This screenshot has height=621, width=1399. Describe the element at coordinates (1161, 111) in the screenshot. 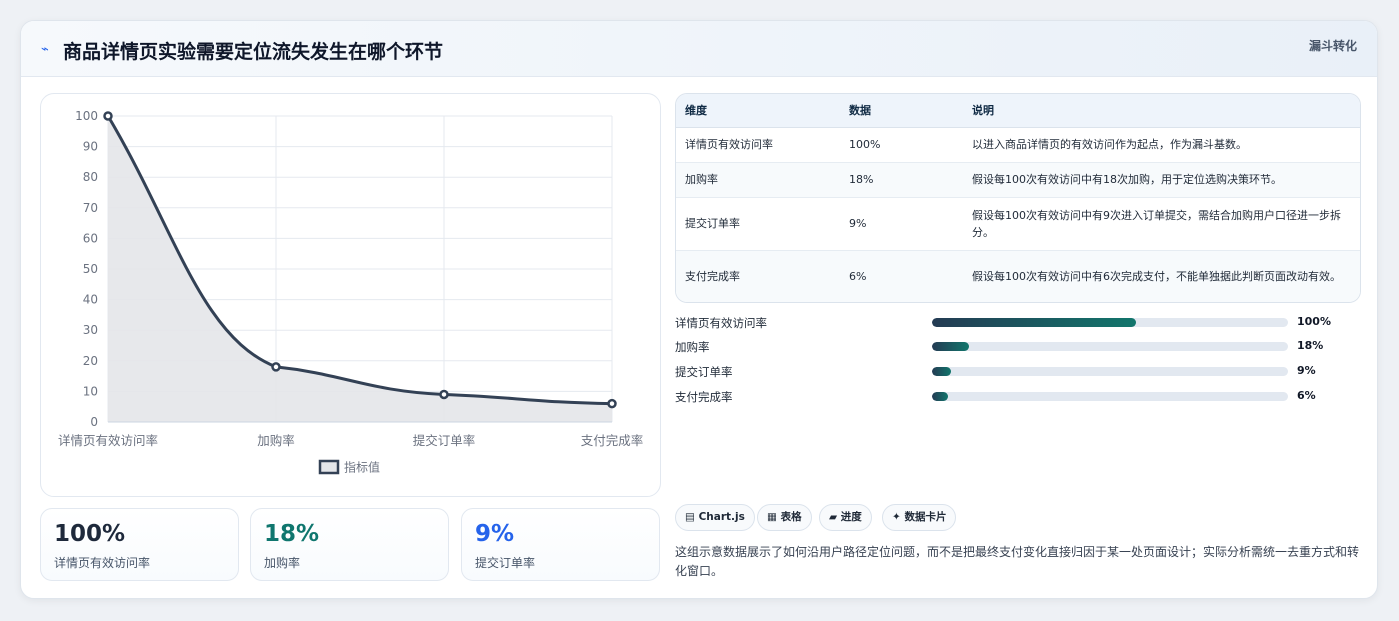

I see `table-header: 说明` at that location.